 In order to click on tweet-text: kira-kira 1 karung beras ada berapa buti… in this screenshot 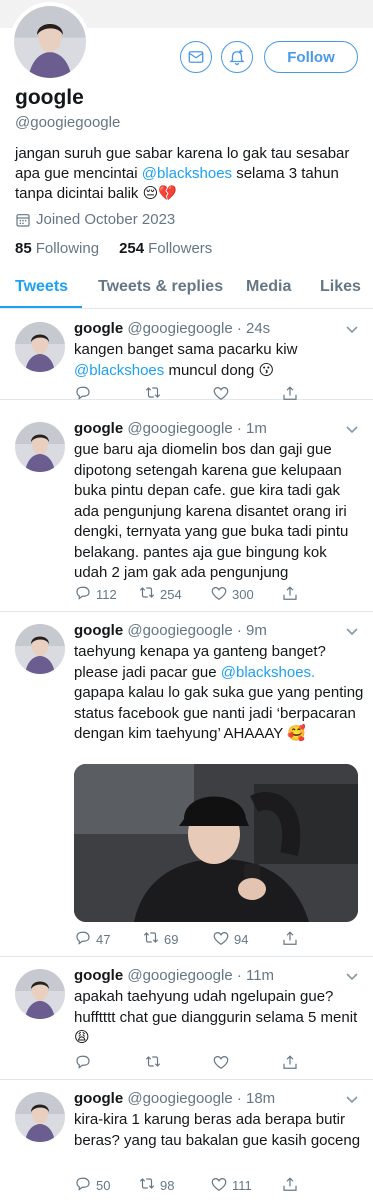, I will do `click(217, 1130)`.